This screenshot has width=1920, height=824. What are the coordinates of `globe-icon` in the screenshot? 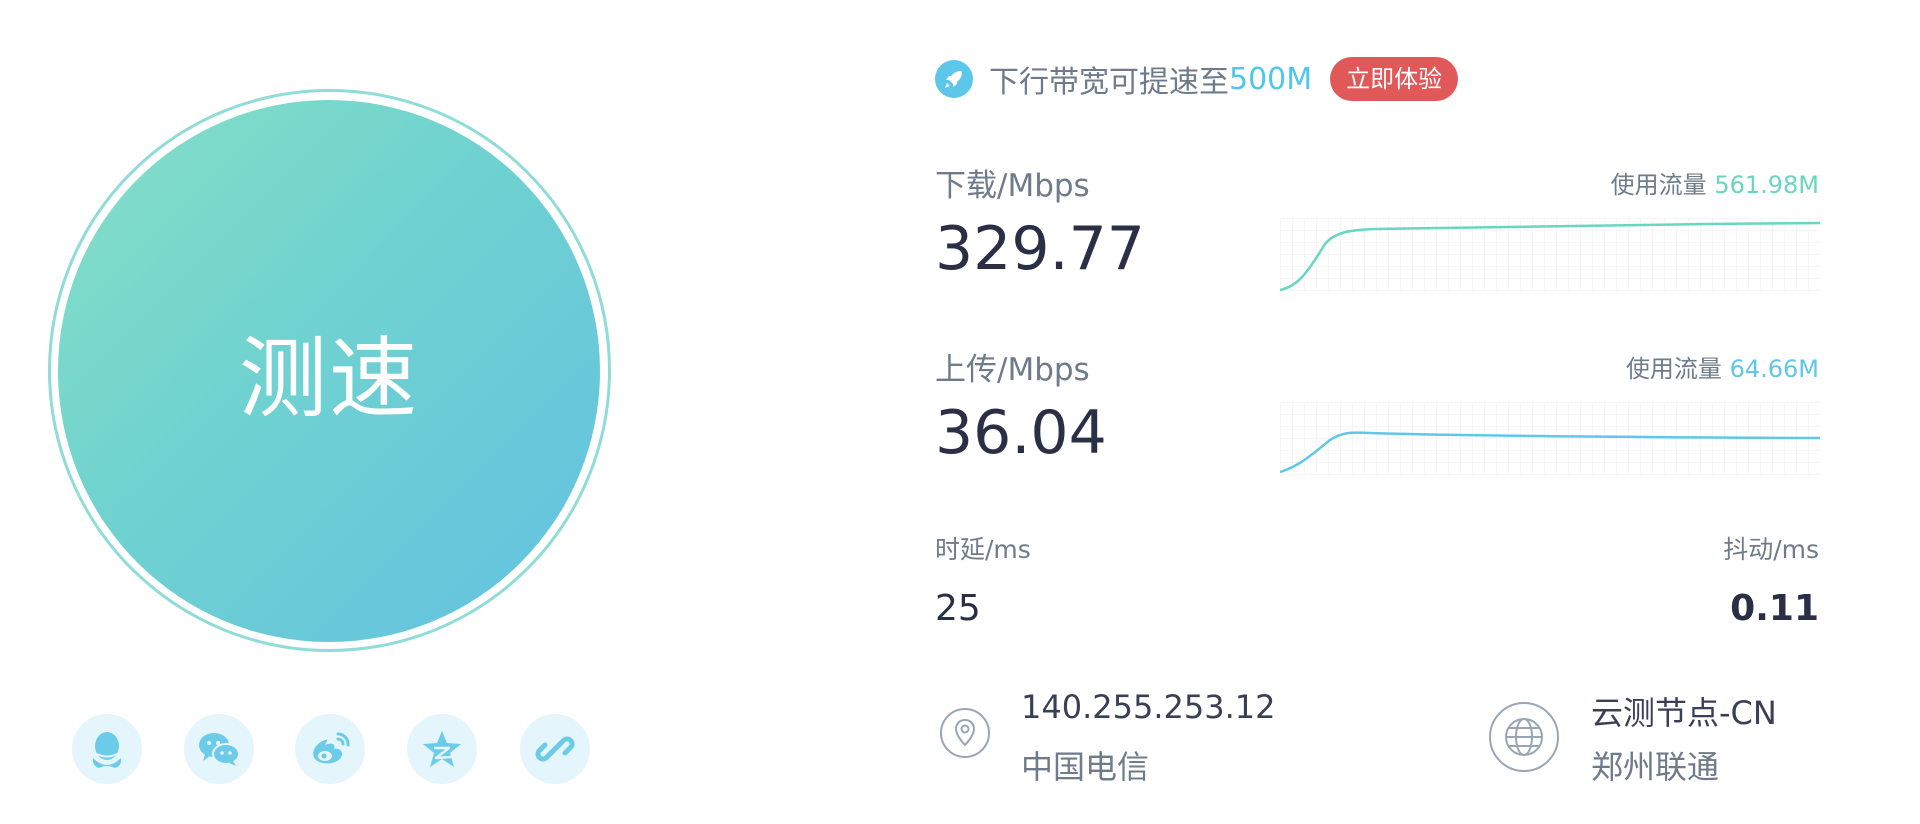 It's located at (1524, 737).